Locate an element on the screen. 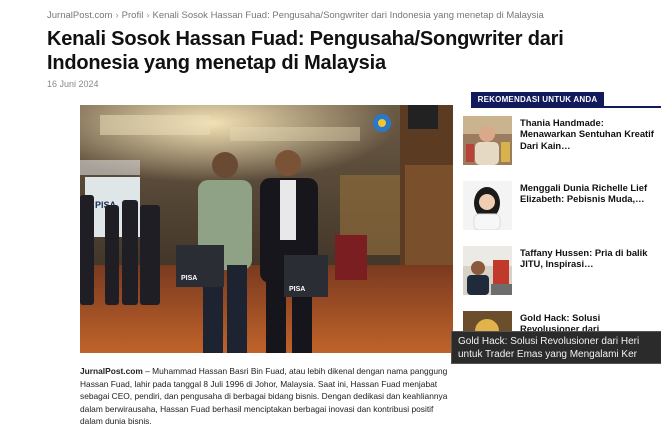 This screenshot has width=661, height=443. sidebar-heading: REKOMENDASI UNTUK ANDA is located at coordinates (537, 99).